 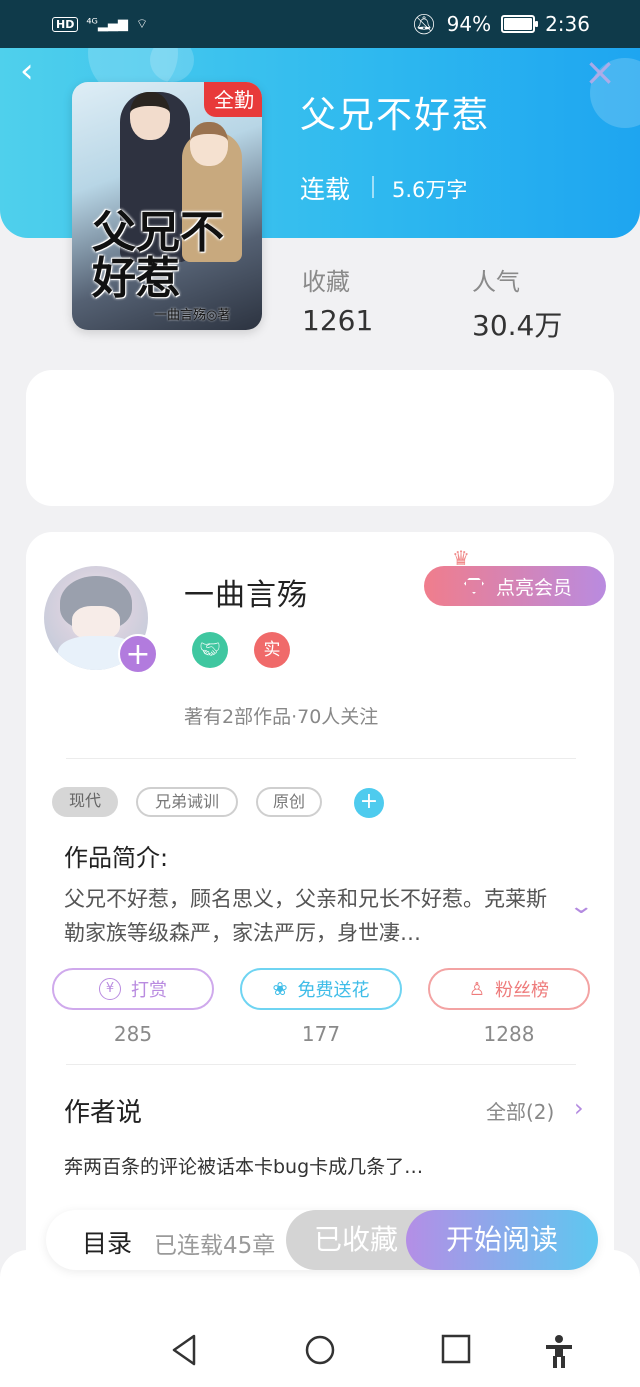 What do you see at coordinates (281, 717) in the screenshot?
I see `author-meta: 著有2部作品·70人关注` at bounding box center [281, 717].